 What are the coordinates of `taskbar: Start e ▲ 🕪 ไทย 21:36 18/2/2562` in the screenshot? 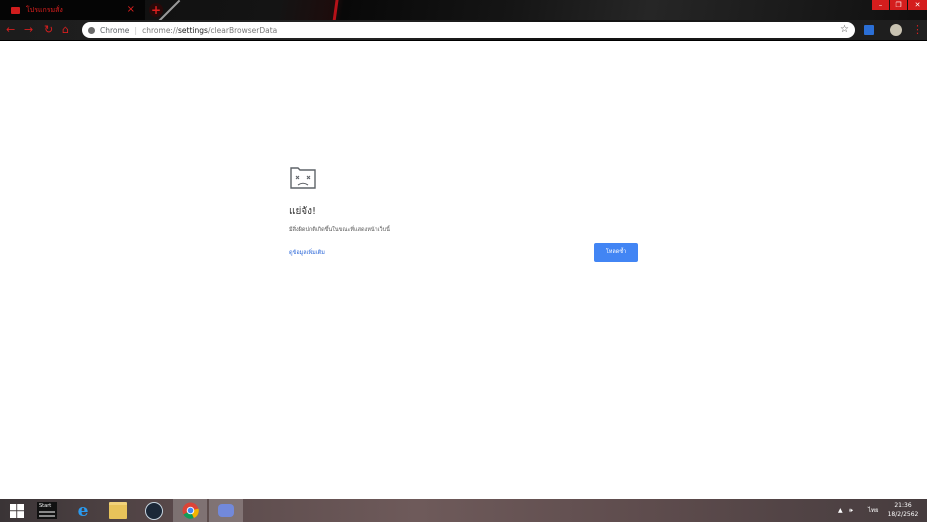 It's located at (463, 510).